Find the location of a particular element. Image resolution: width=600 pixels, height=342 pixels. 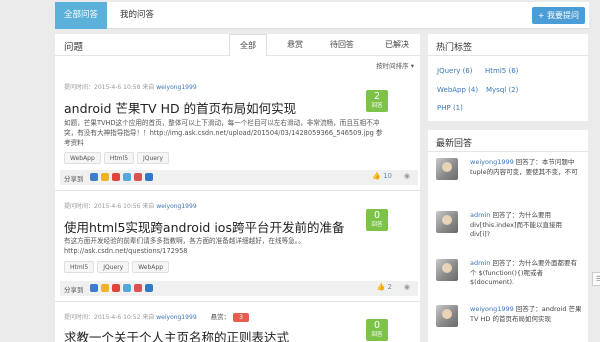

hot-tag-link: JQuery (6) is located at coordinates (455, 71).